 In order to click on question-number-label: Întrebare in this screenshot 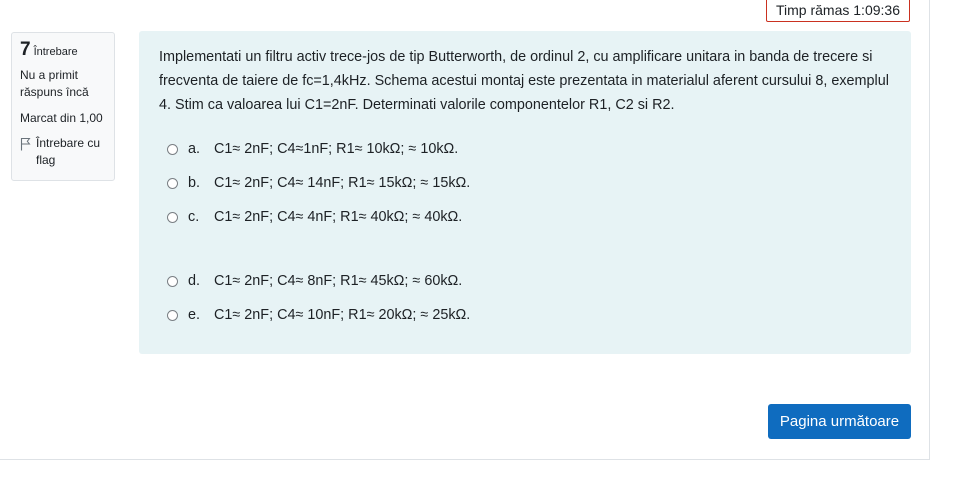, I will do `click(55, 52)`.